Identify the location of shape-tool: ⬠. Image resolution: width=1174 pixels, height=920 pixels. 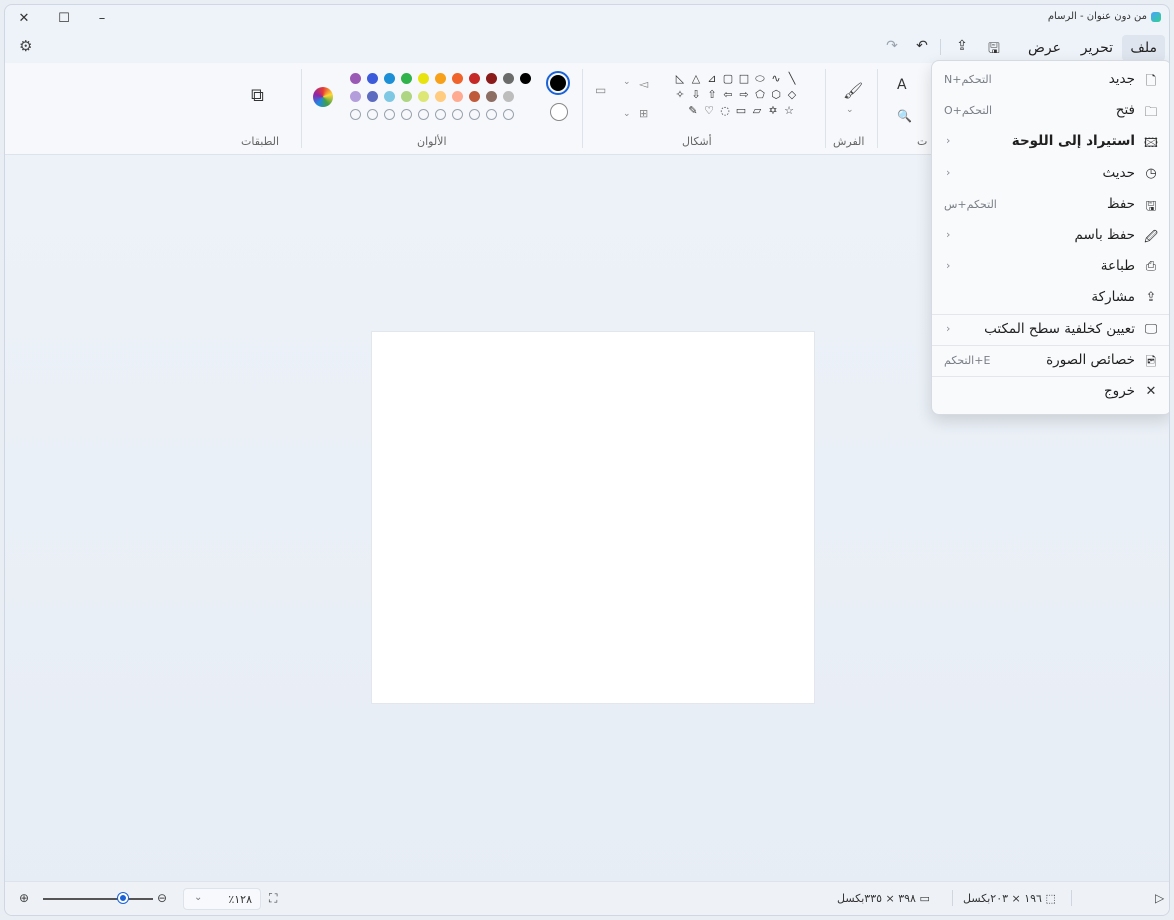
(760, 95).